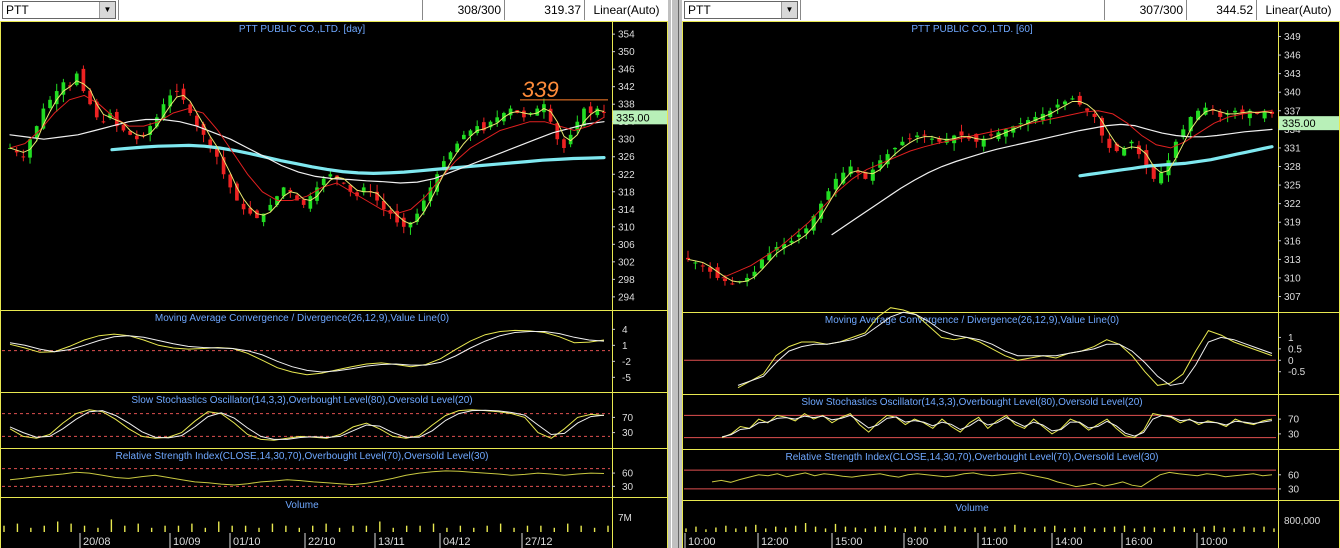  What do you see at coordinates (1292, 204) in the screenshot?
I see `y-tick-label: 322` at bounding box center [1292, 204].